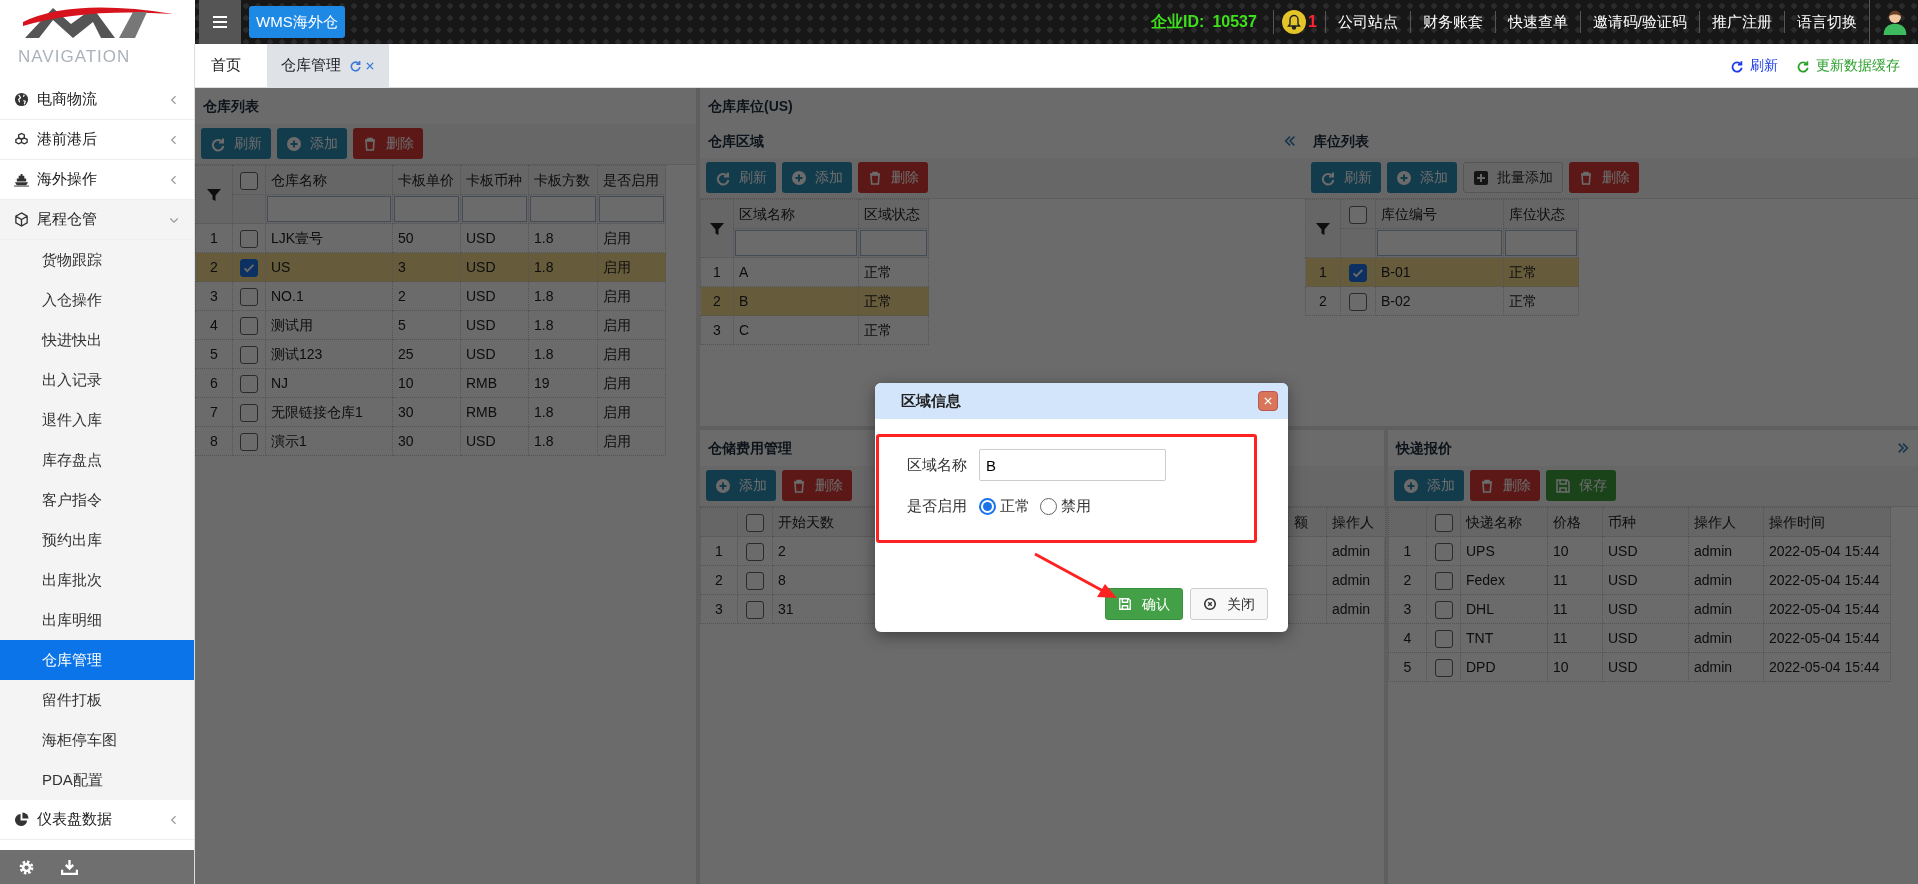  What do you see at coordinates (1826, 22) in the screenshot?
I see `header-link: 语言切换` at bounding box center [1826, 22].